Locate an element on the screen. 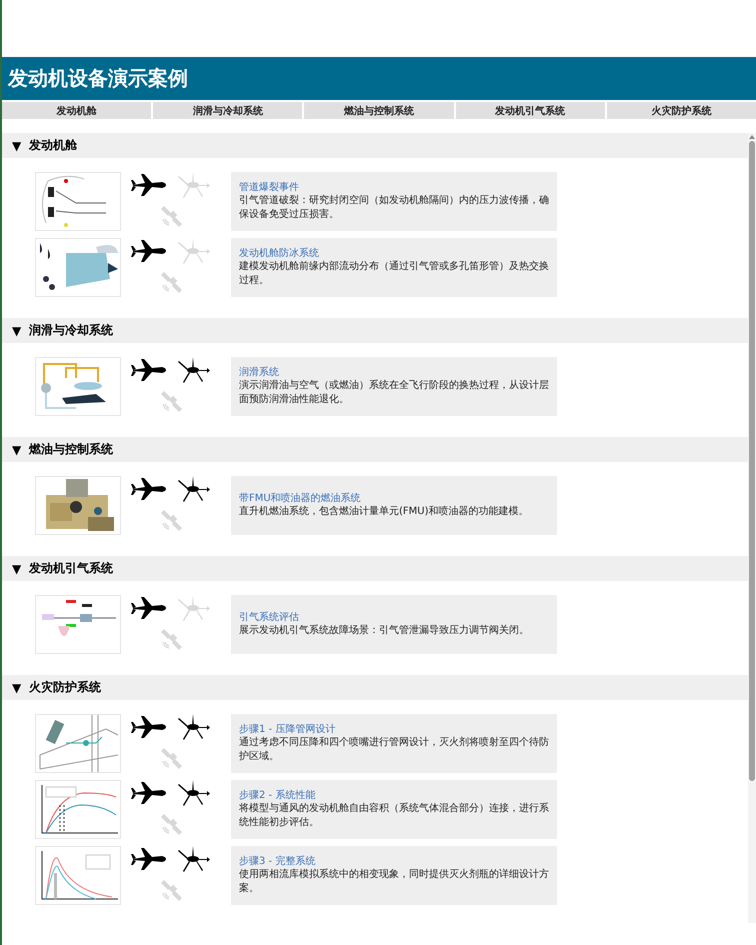  case-title: 带FMU和喷油器的燃油系统 is located at coordinates (394, 498).